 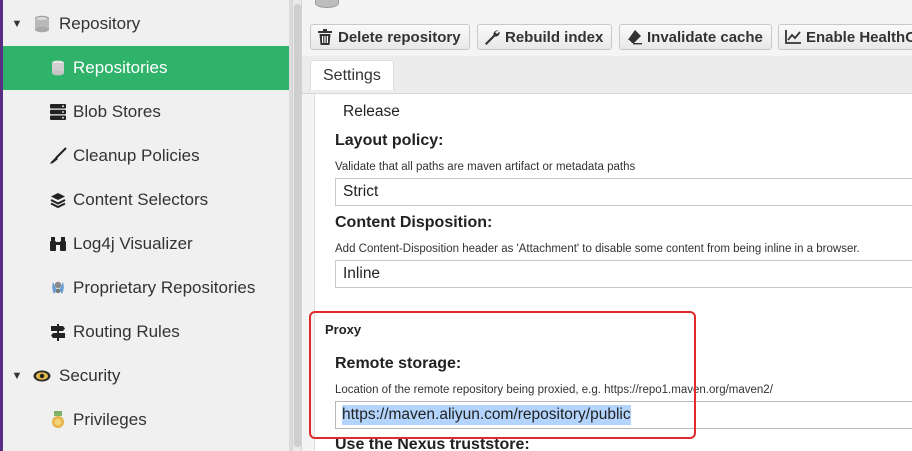 I want to click on medal-icon, so click(x=58, y=420).